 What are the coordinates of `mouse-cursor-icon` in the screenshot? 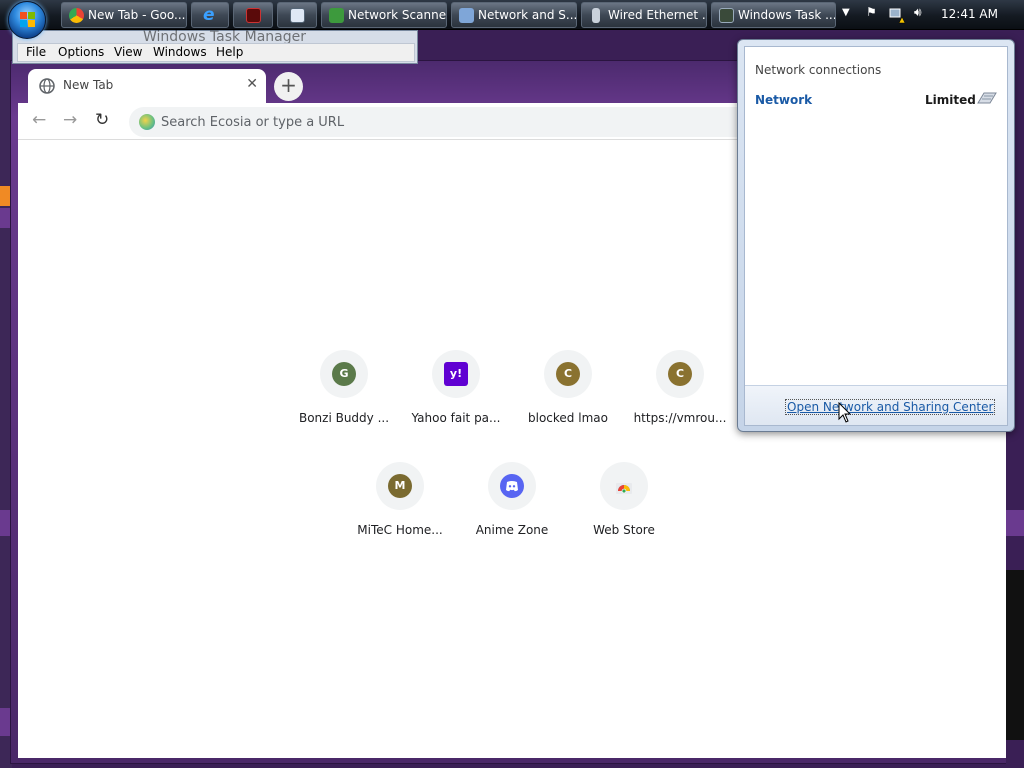 It's located at (845, 412).